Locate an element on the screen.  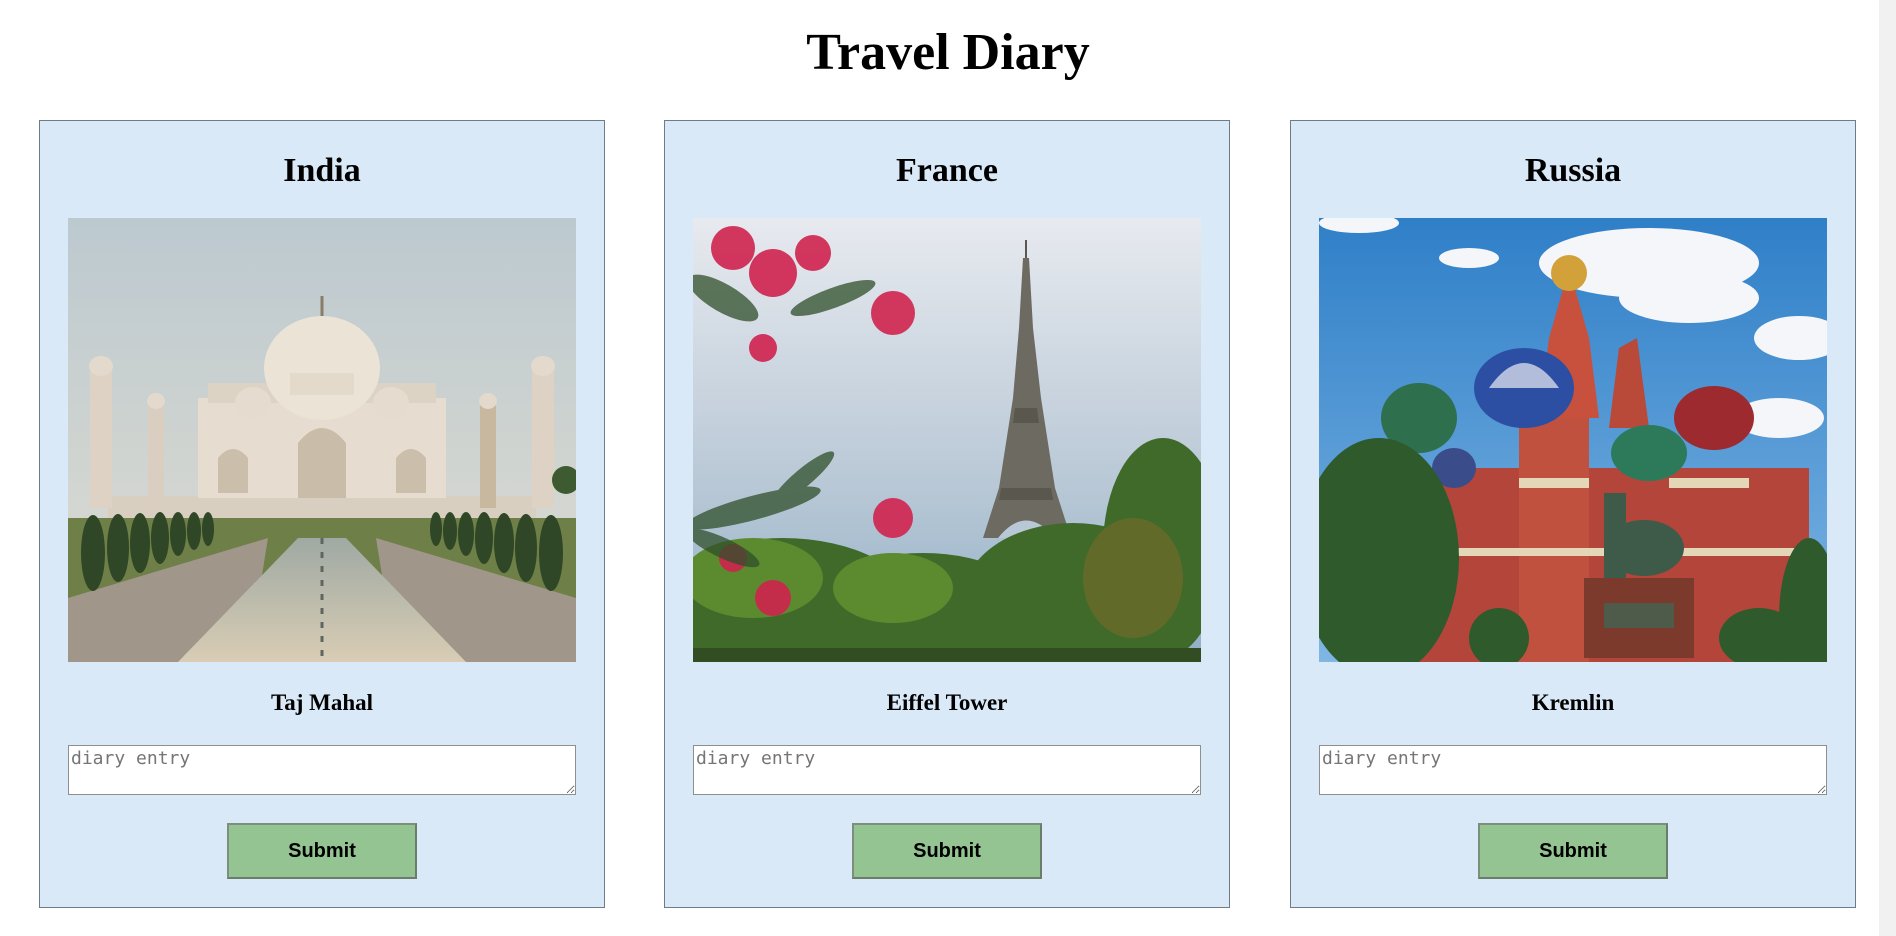
landmark-name: Eiffel Tower is located at coordinates (947, 702).